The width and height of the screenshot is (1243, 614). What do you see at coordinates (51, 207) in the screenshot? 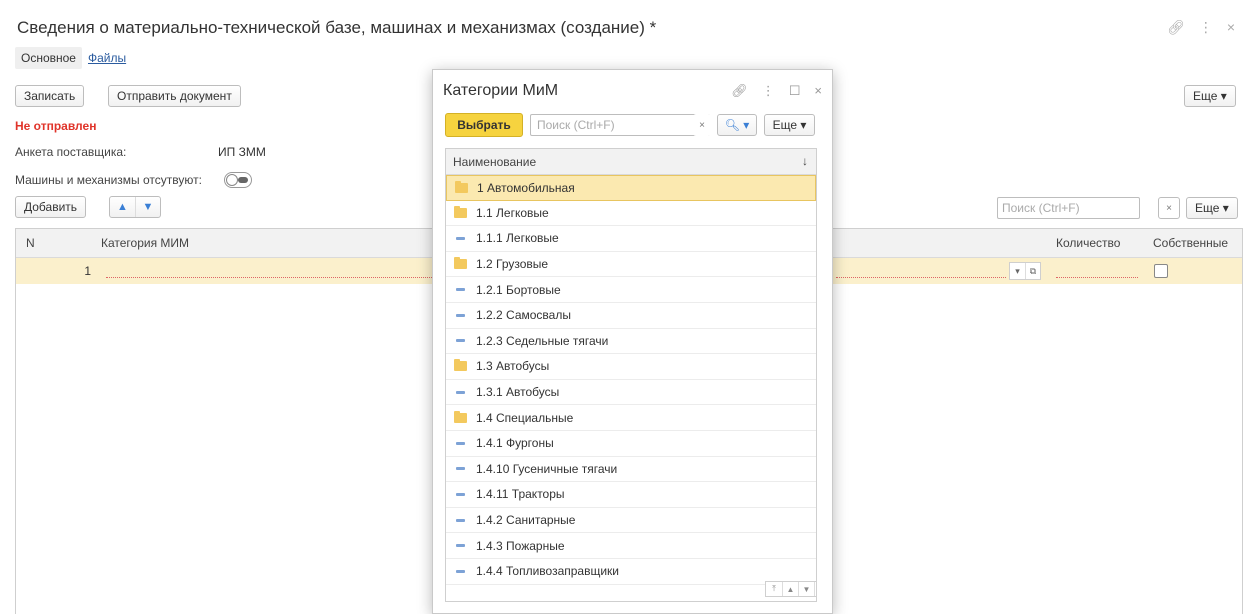
I see `add-button: Добавить` at bounding box center [51, 207].